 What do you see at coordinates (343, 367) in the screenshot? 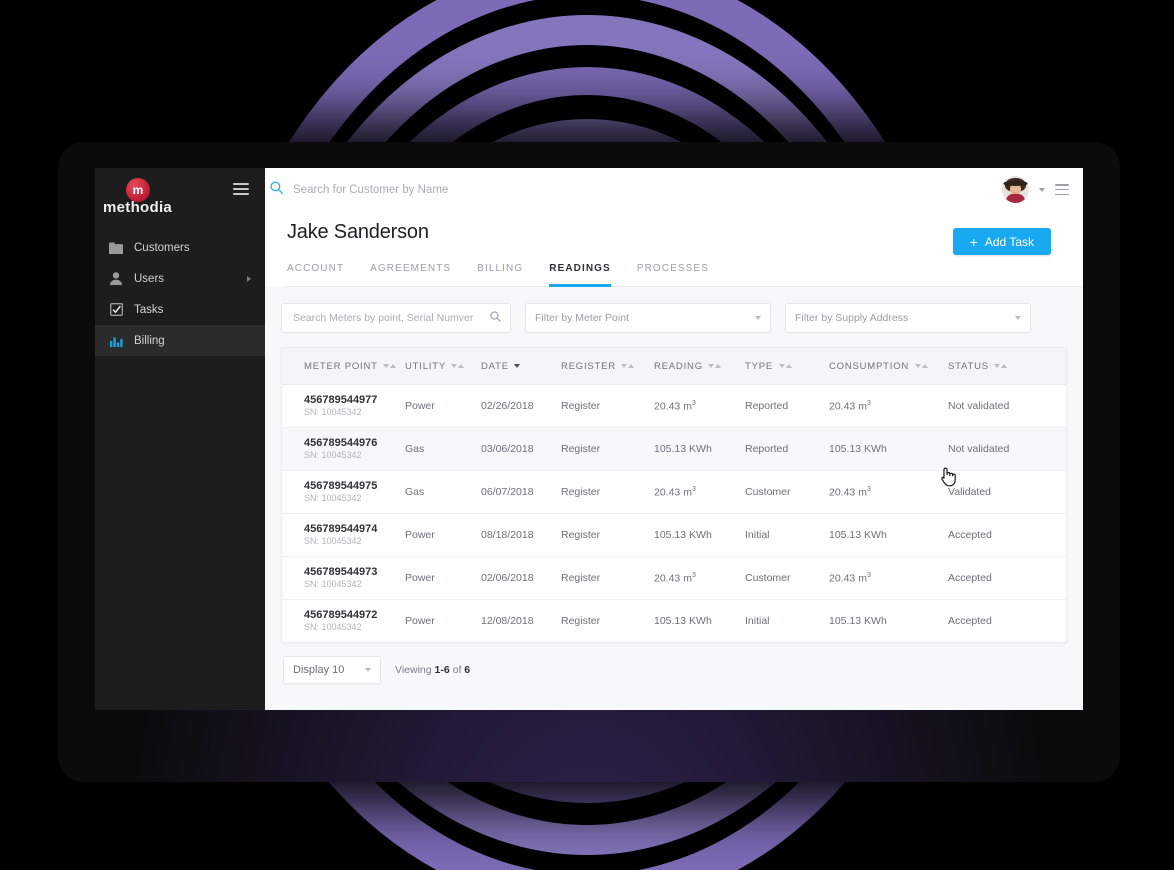
I see `col-meter-point: METER POINT` at bounding box center [343, 367].